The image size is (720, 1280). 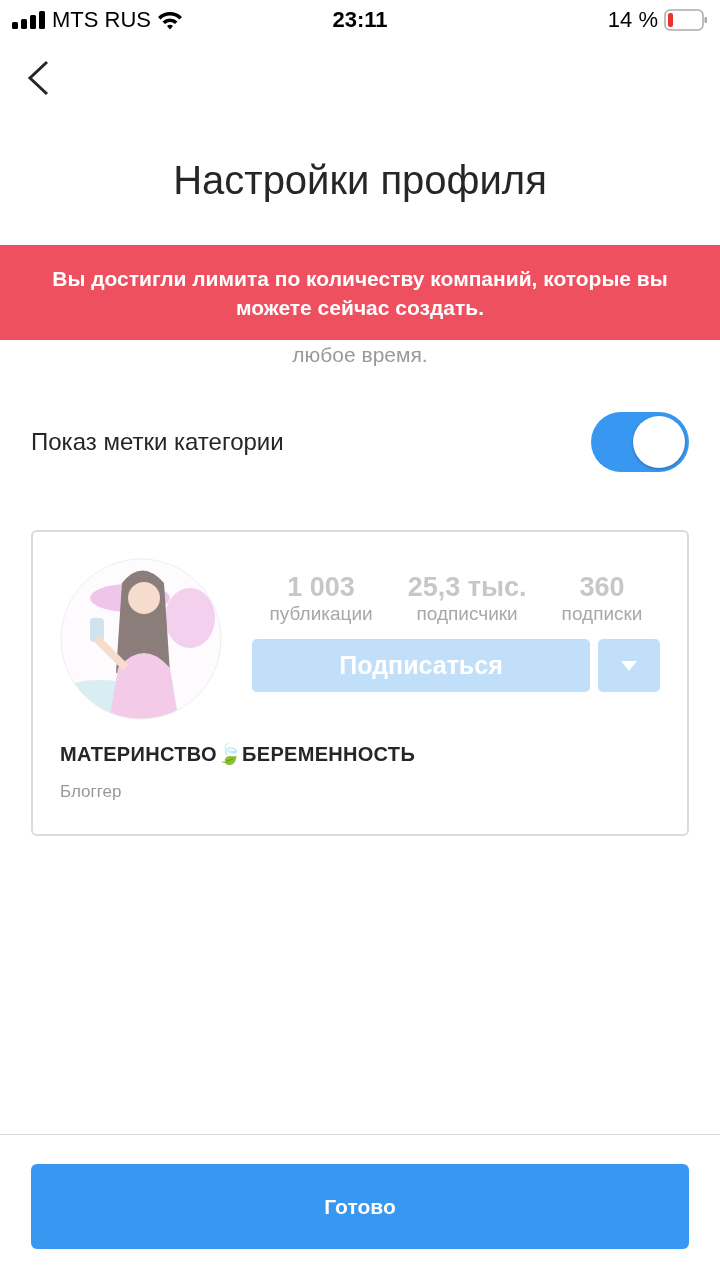 What do you see at coordinates (91, 792) in the screenshot?
I see `profile-category: Блоггер` at bounding box center [91, 792].